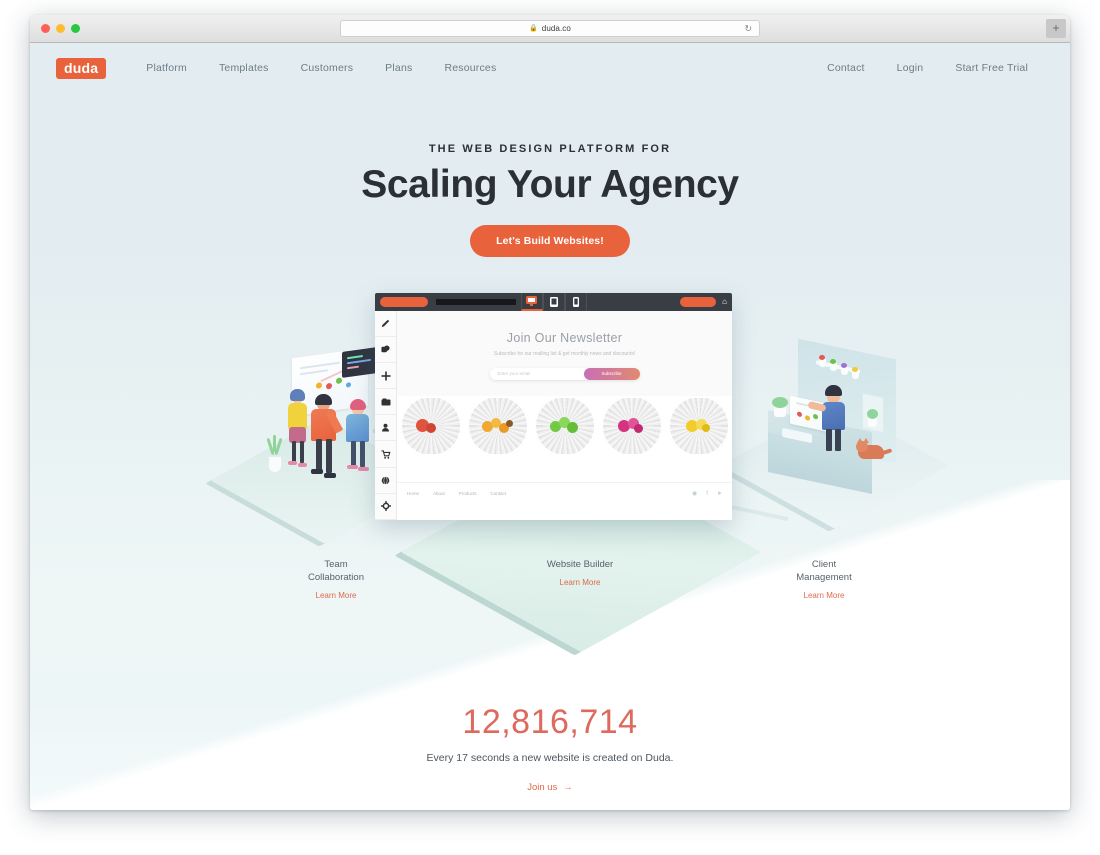 This screenshot has height=855, width=1100. I want to click on device-switcher, so click(553, 302).